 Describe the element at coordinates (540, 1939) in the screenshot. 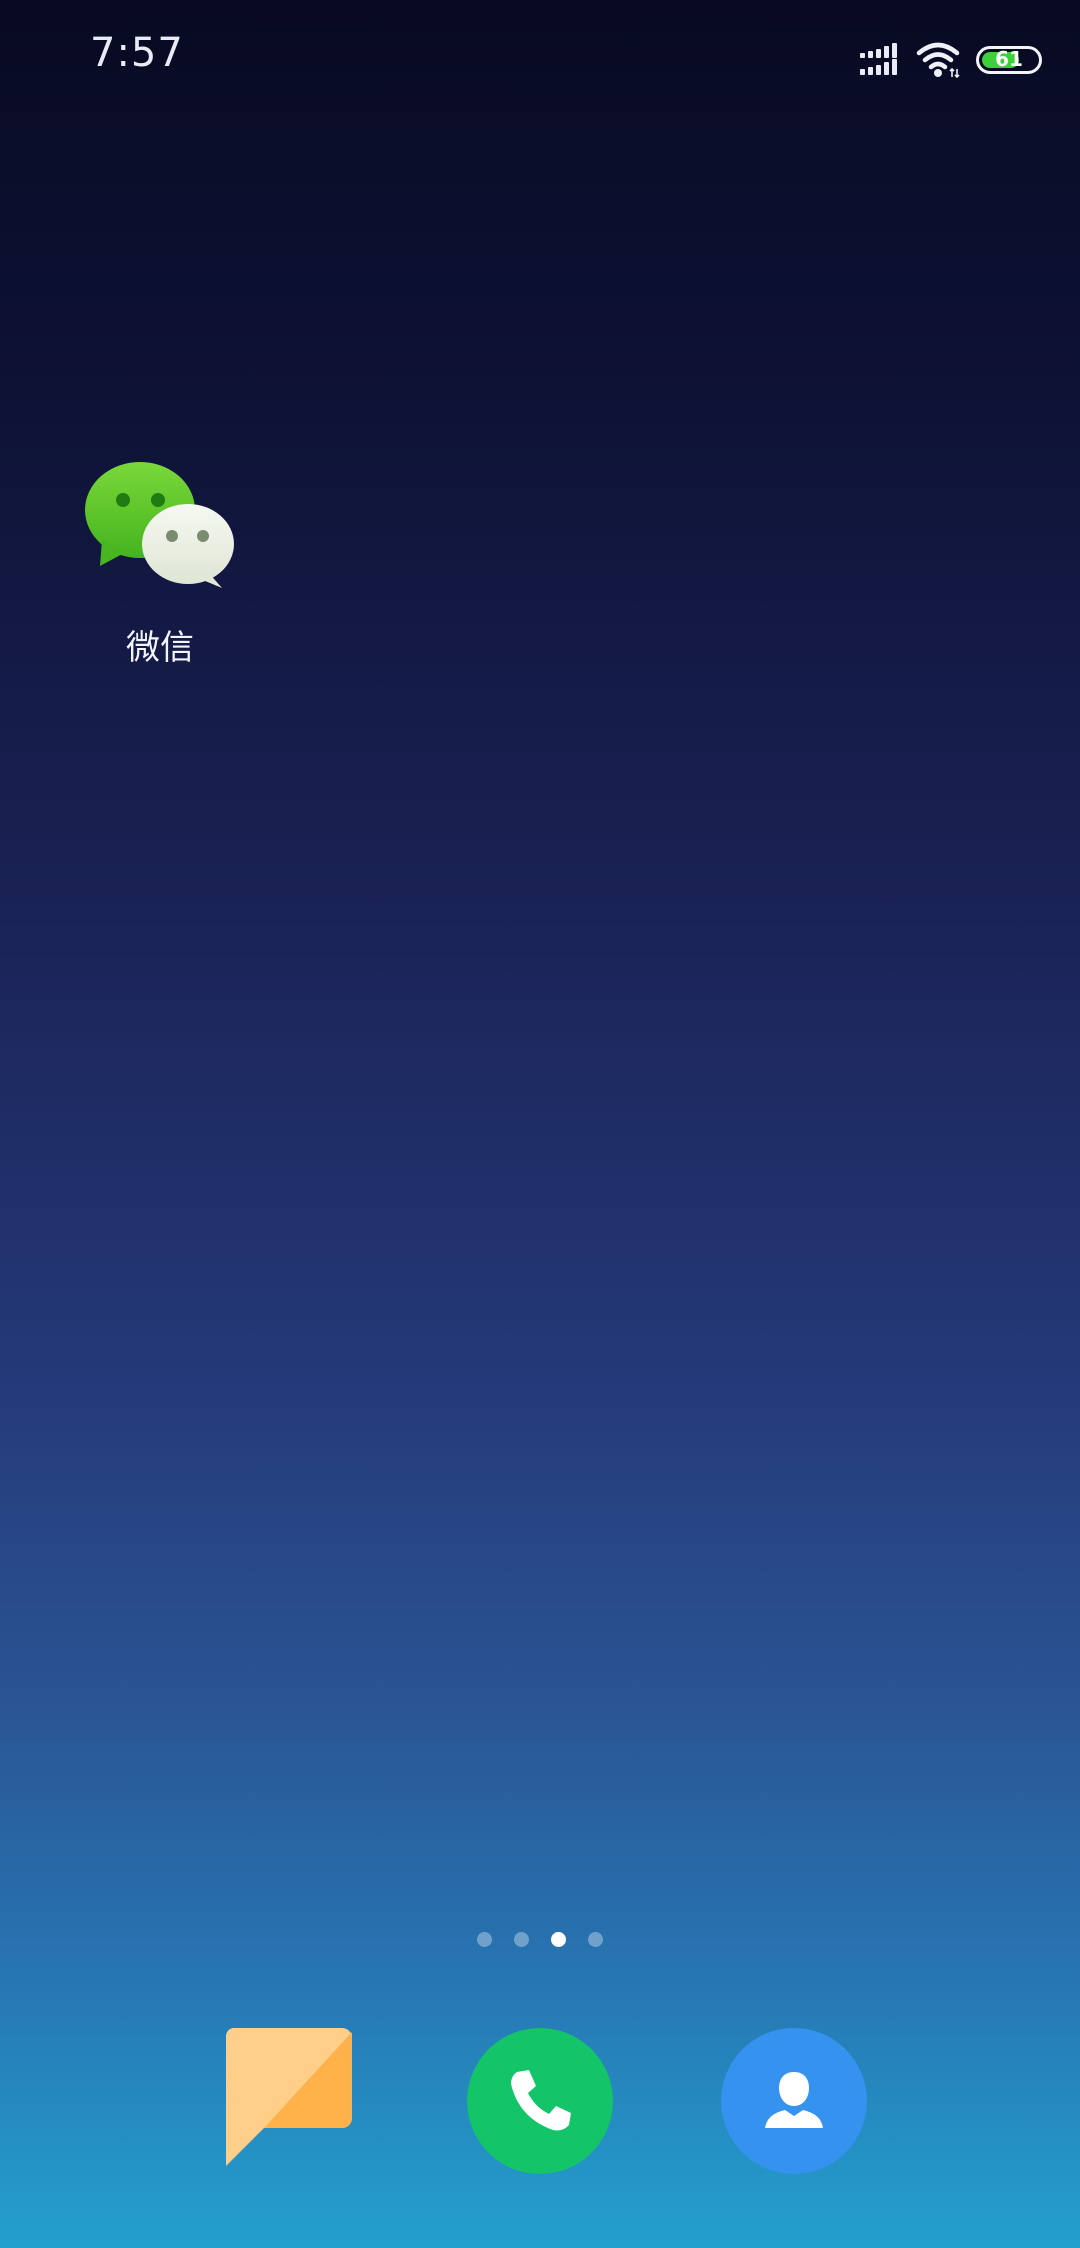

I see `page-indicator` at that location.